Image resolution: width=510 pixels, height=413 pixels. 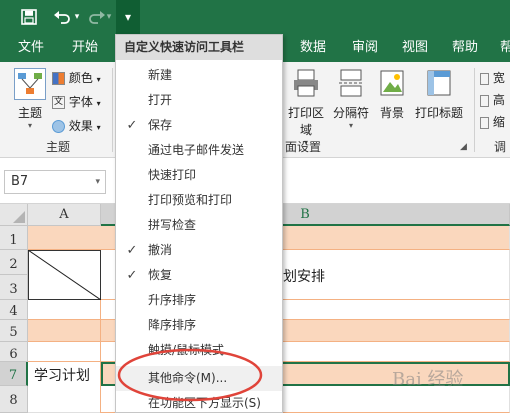 I want to click on colors-button: 颜色 ▾, so click(x=82, y=78).